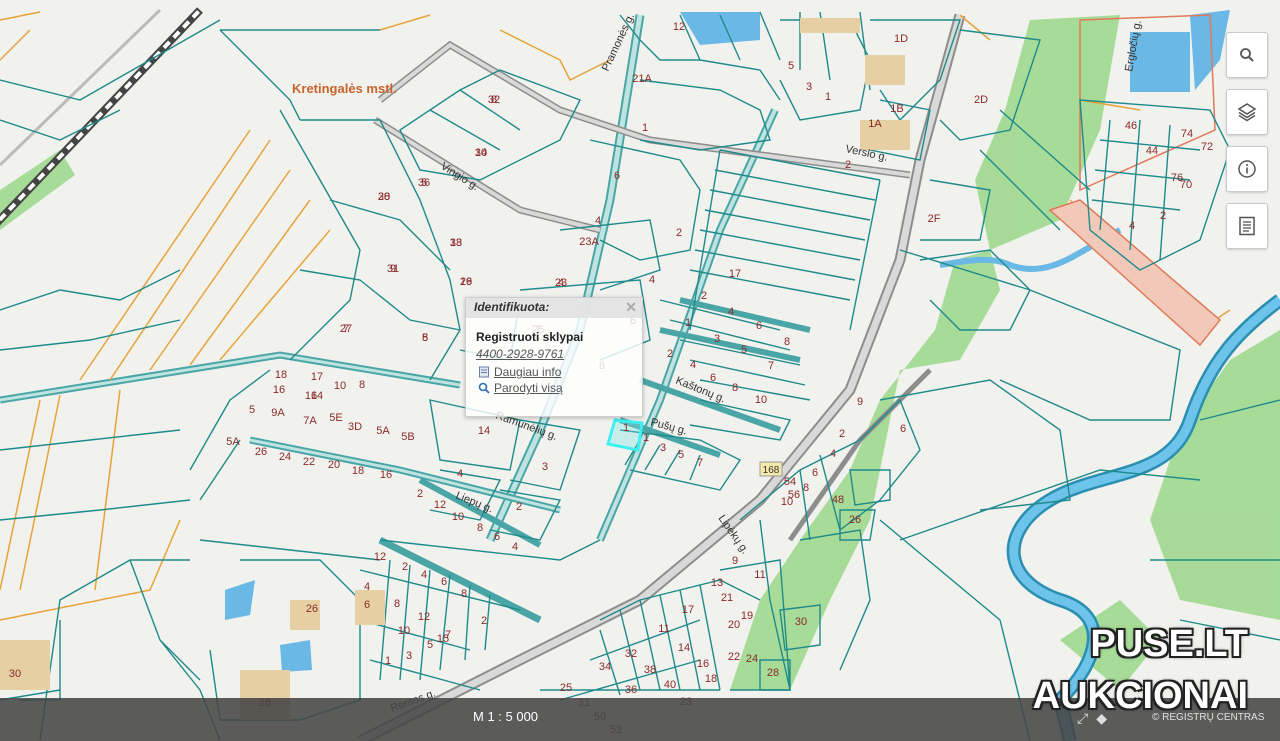 The width and height of the screenshot is (1280, 741). I want to click on parcel-number: 30, so click(15, 674).